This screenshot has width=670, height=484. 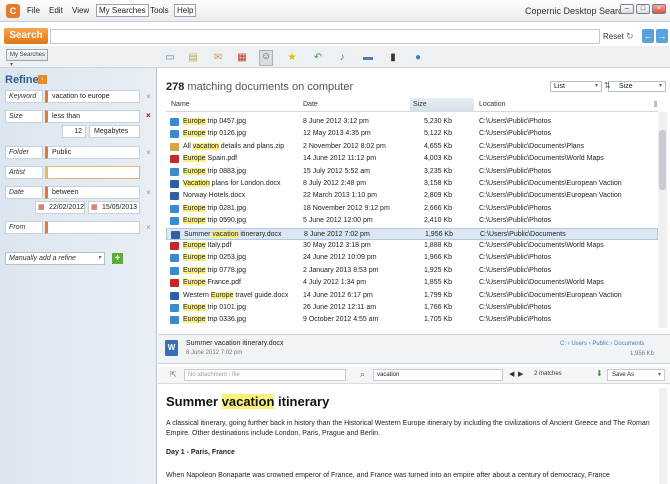 I want to click on menu-file: File, so click(x=33, y=10).